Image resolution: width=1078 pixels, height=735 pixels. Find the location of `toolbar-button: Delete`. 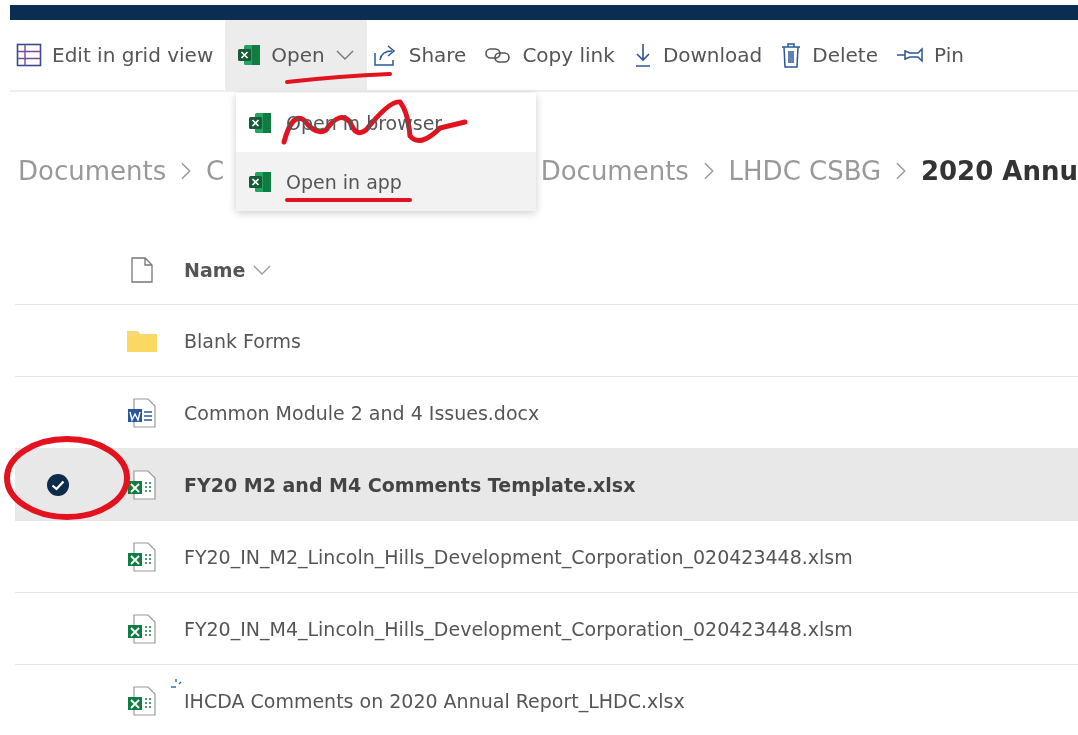

toolbar-button: Delete is located at coordinates (832, 55).